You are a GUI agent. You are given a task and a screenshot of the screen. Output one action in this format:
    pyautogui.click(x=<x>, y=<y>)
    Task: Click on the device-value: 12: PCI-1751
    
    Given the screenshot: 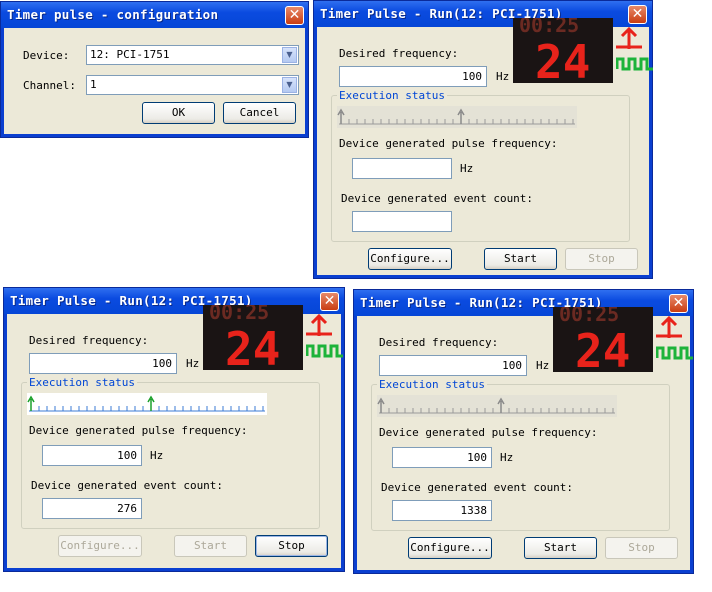 What is the action you would take?
    pyautogui.click(x=130, y=54)
    